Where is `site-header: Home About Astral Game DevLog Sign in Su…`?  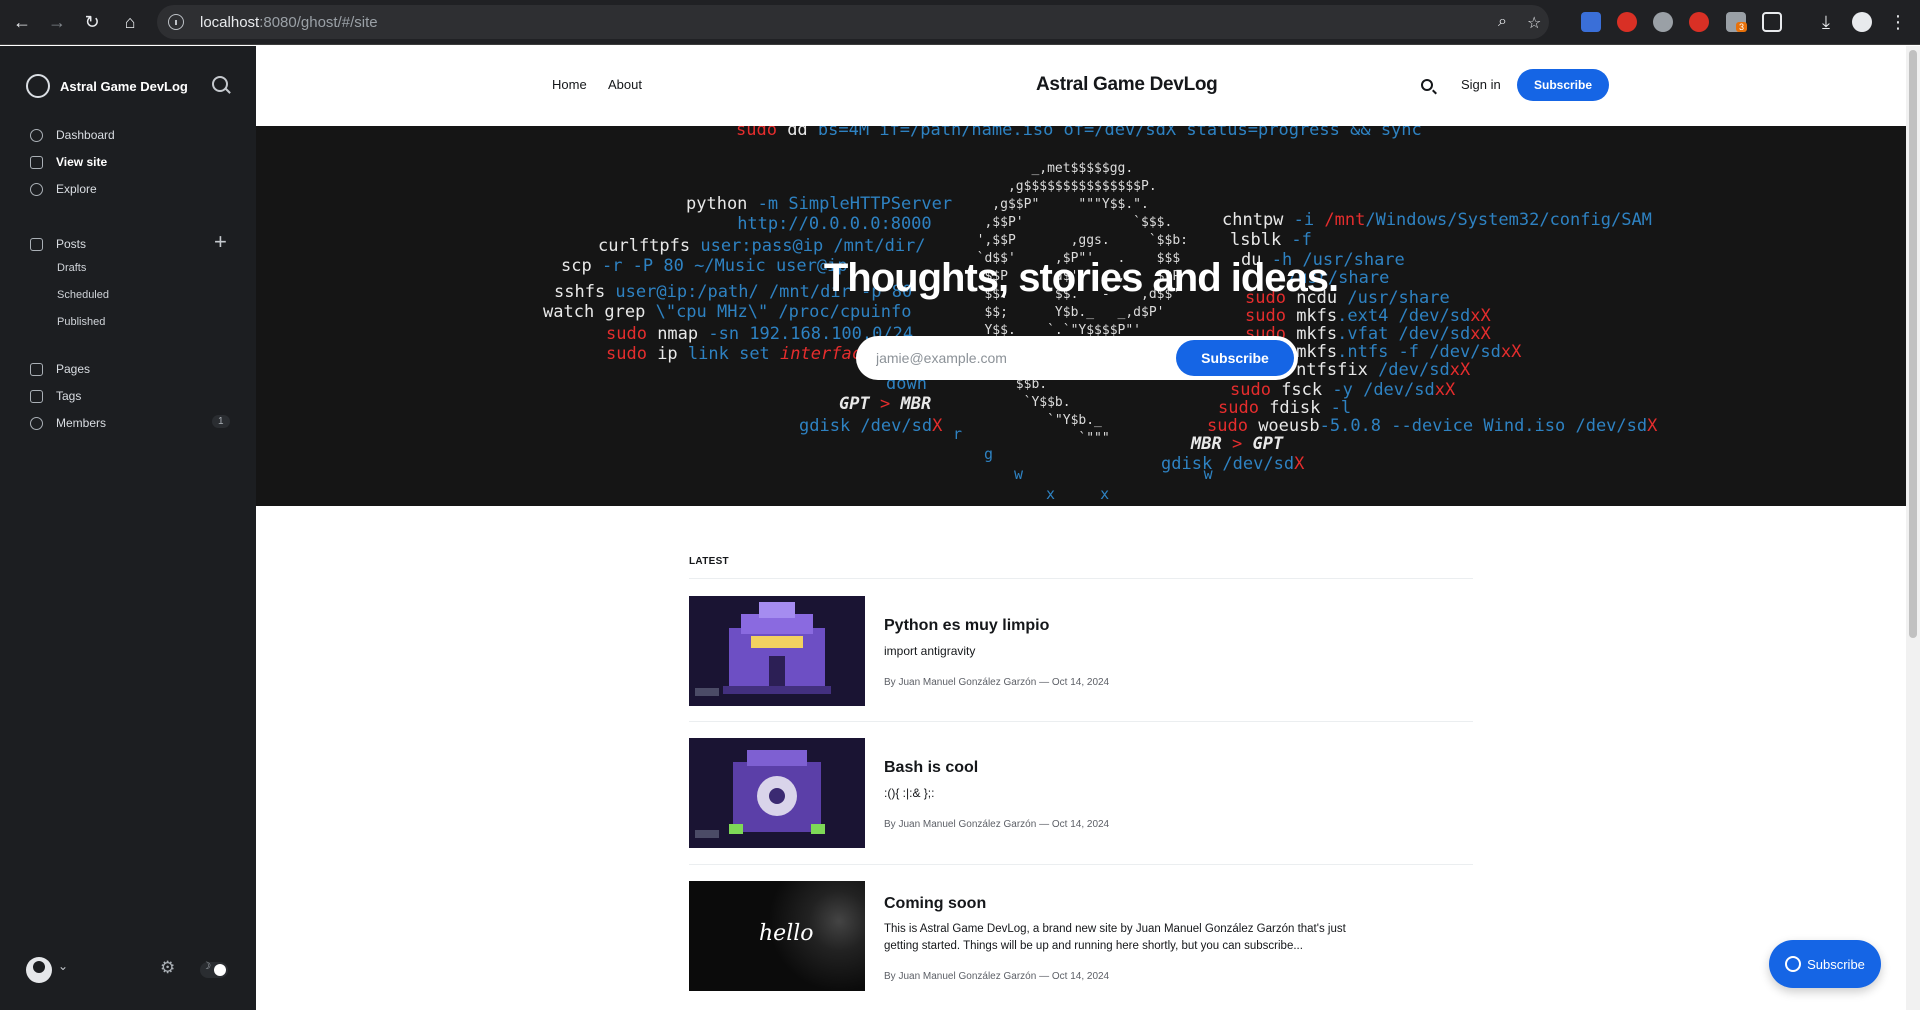
site-header: Home About Astral Game DevLog Sign in Su… is located at coordinates (1081, 86).